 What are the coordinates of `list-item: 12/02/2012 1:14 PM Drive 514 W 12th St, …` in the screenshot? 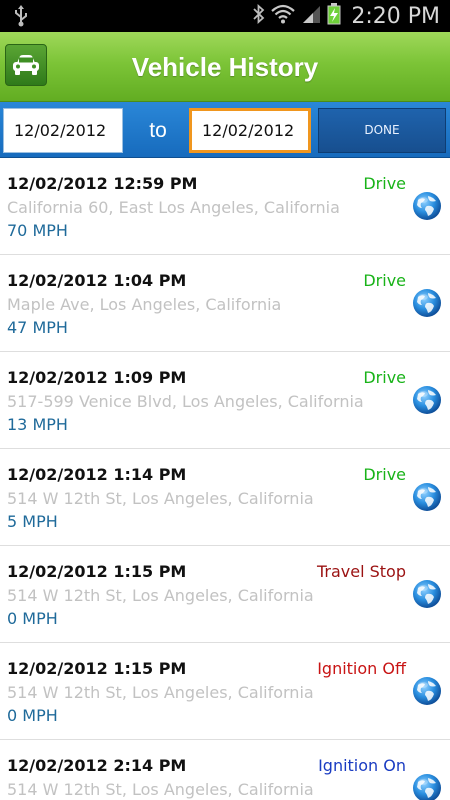 It's located at (225, 497).